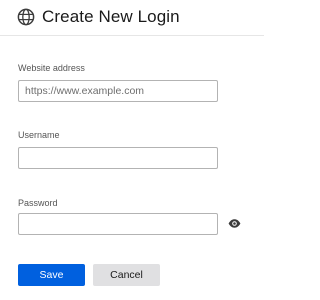 This screenshot has width=320, height=300. Describe the element at coordinates (39, 135) in the screenshot. I see `username-label: Username` at that location.